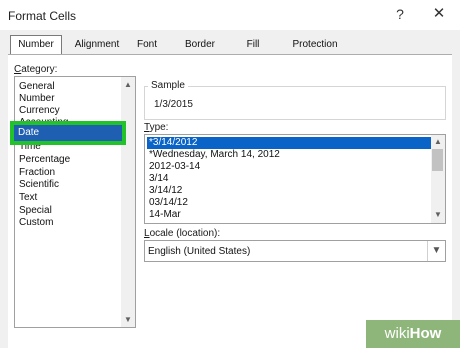  What do you see at coordinates (128, 202) in the screenshot?
I see `category-scrollbar: ▲ ▼` at bounding box center [128, 202].